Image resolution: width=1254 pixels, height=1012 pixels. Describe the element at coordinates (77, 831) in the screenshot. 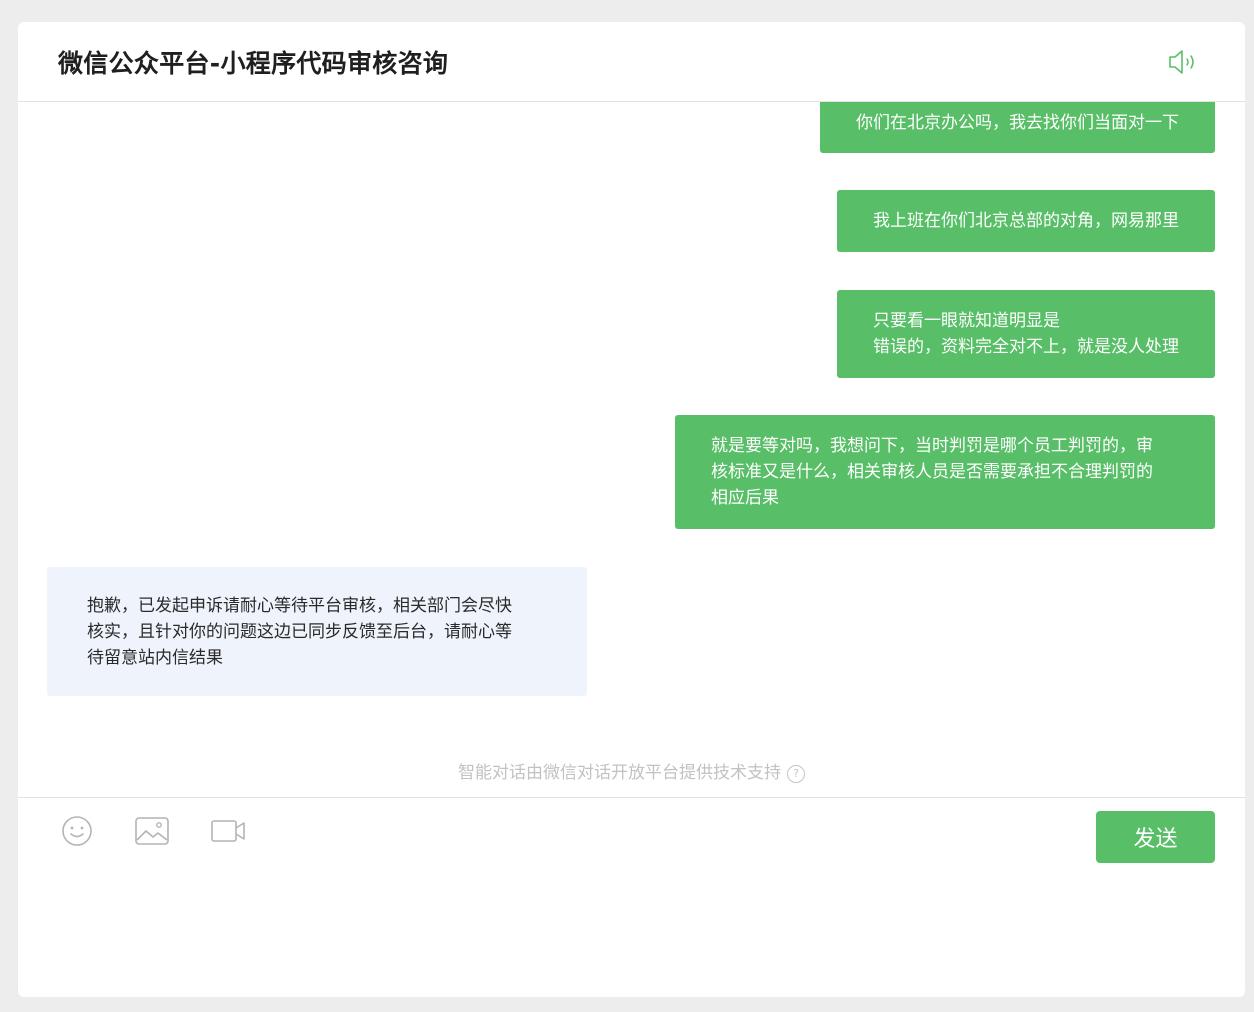

I see `emoji-icon` at that location.